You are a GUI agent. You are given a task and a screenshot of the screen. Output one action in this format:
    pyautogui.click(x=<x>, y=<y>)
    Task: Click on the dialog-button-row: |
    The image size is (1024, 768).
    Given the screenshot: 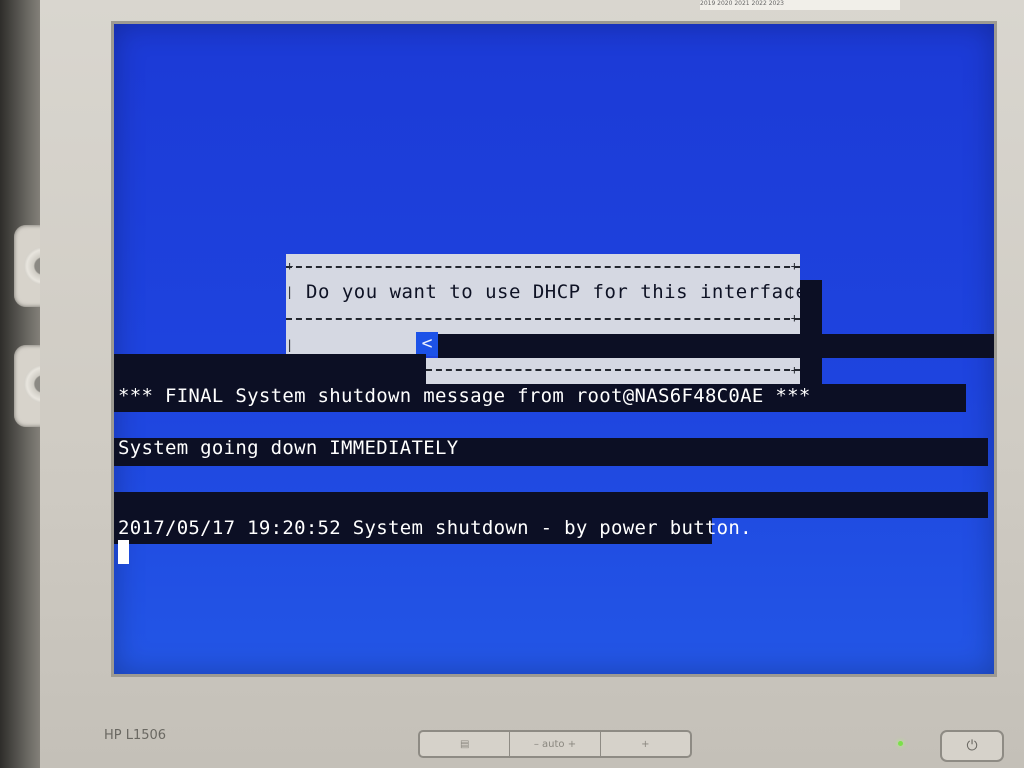 What is the action you would take?
    pyautogui.click(x=351, y=345)
    